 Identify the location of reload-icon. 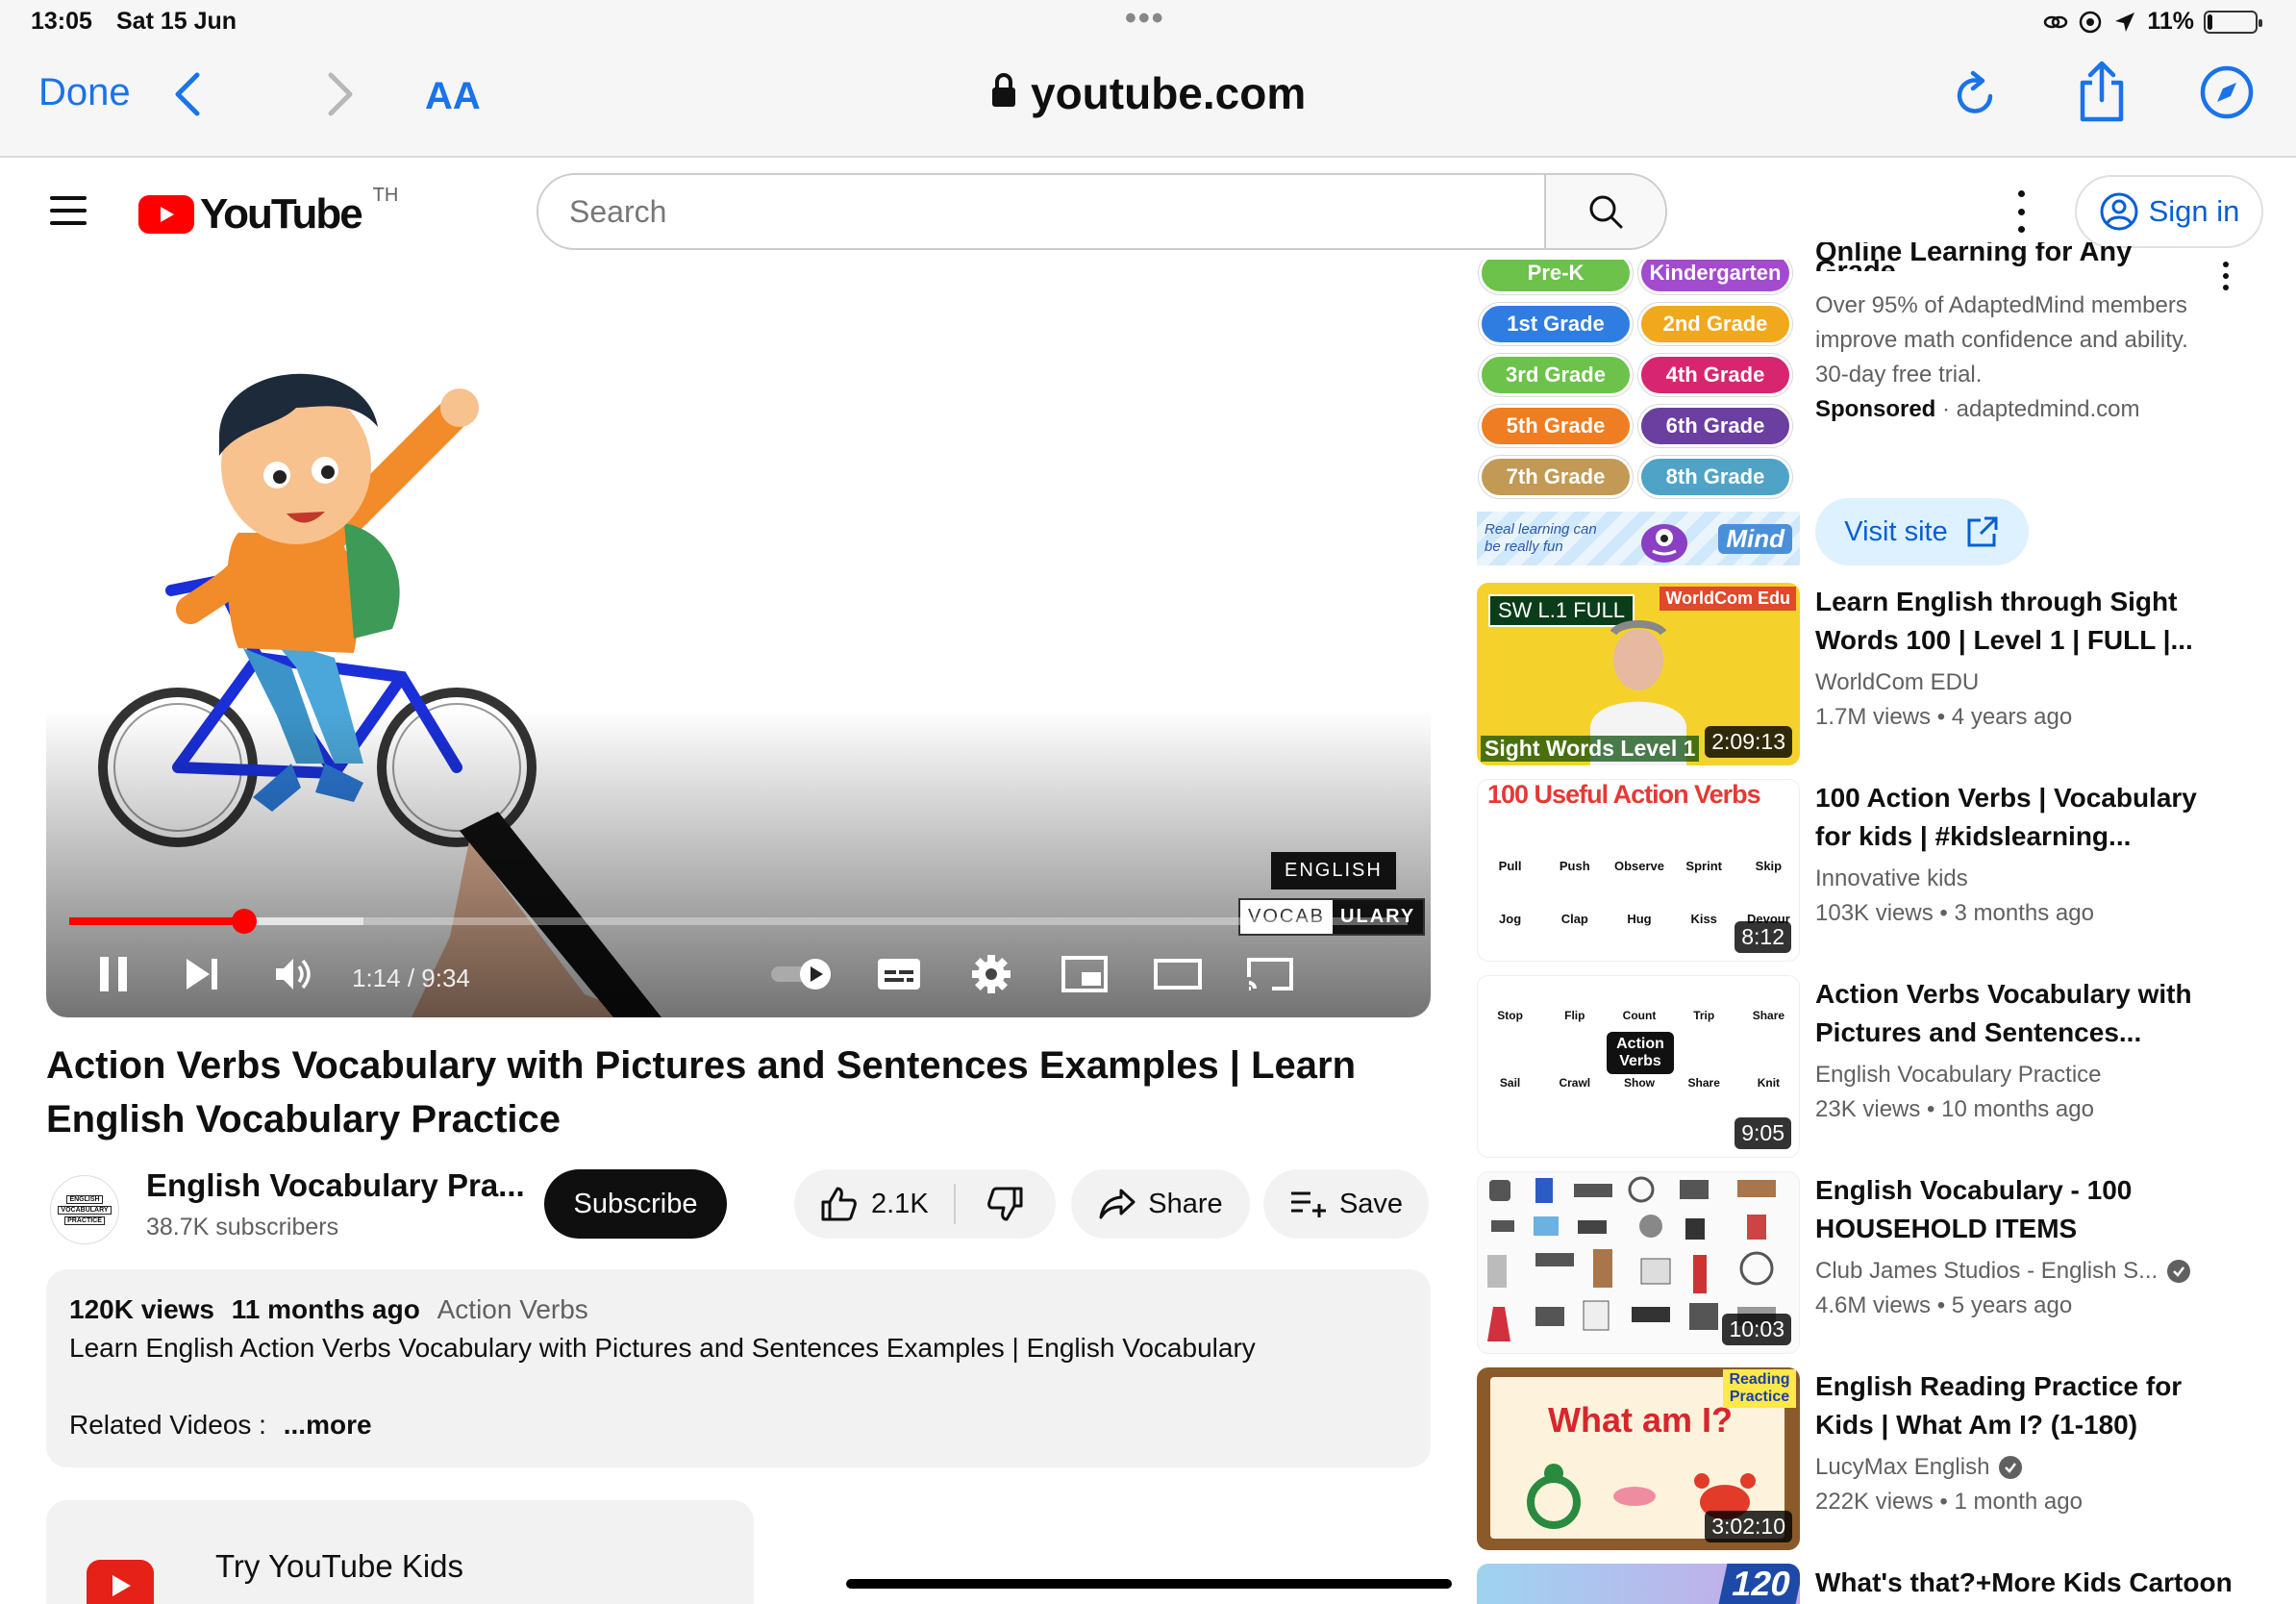
(1976, 96).